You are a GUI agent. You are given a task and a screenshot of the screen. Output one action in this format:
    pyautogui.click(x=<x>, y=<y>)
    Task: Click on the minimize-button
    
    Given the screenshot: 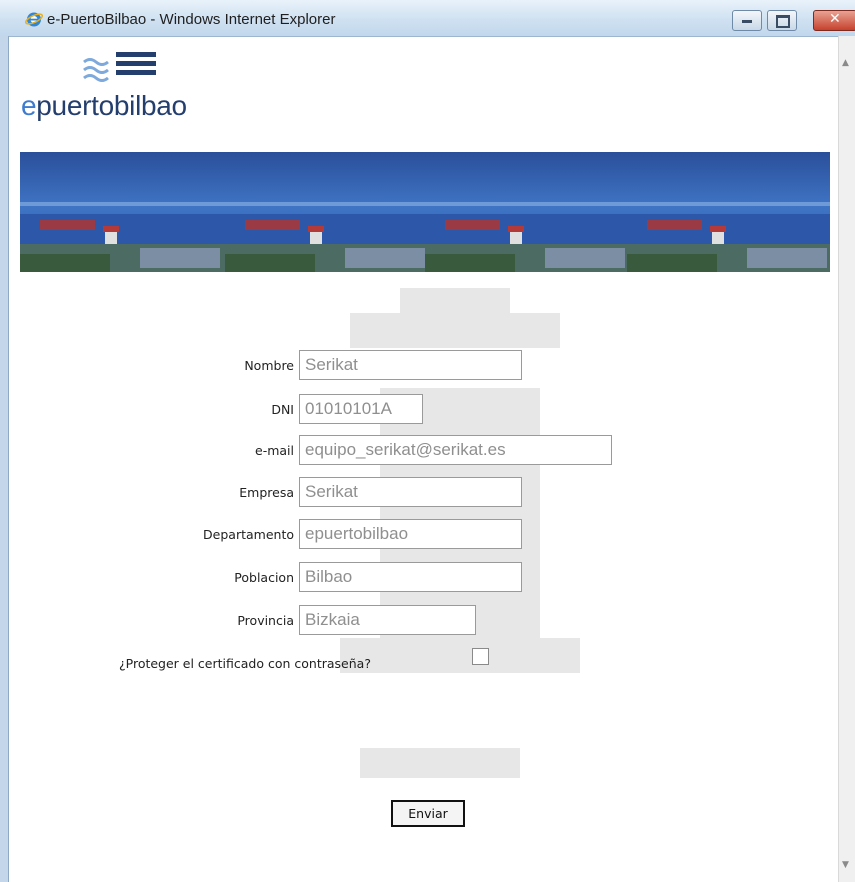 What is the action you would take?
    pyautogui.click(x=747, y=20)
    